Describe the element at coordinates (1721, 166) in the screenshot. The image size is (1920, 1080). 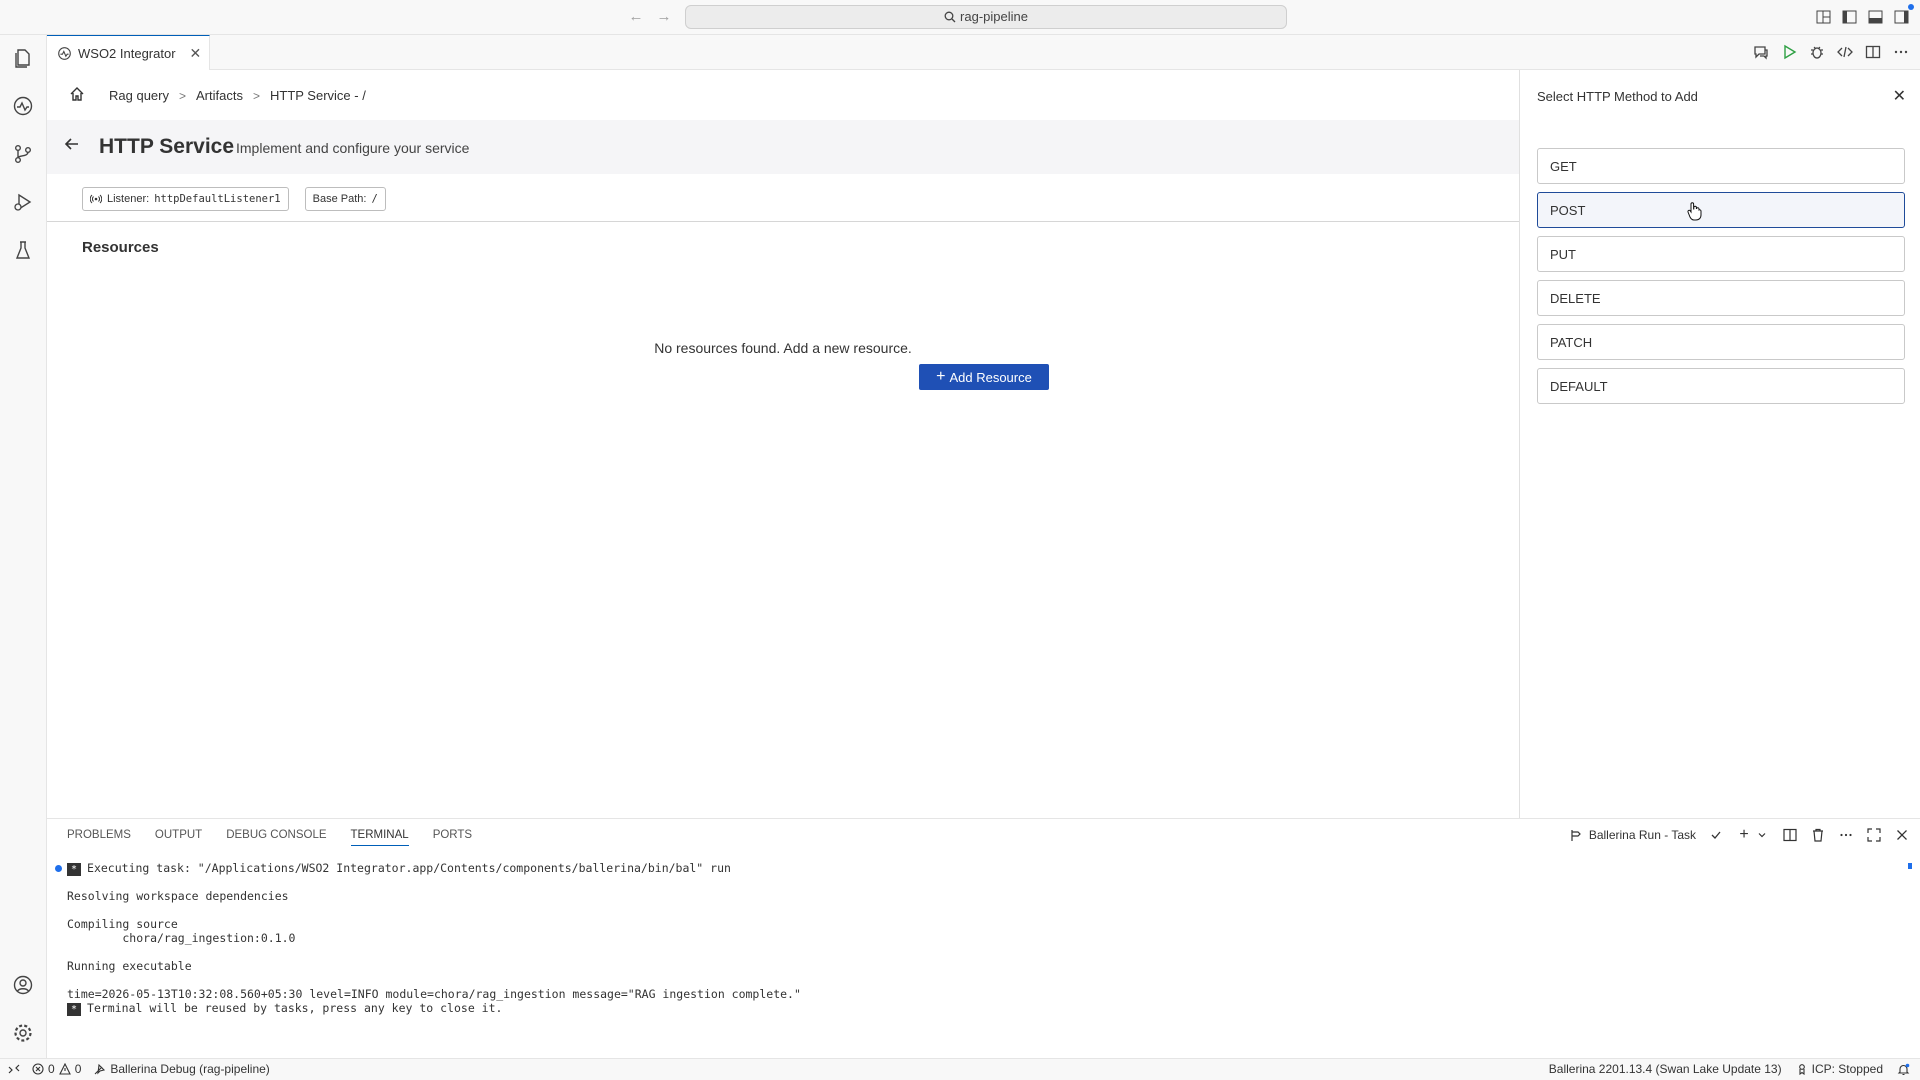
I see `method-get-button: GET` at that location.